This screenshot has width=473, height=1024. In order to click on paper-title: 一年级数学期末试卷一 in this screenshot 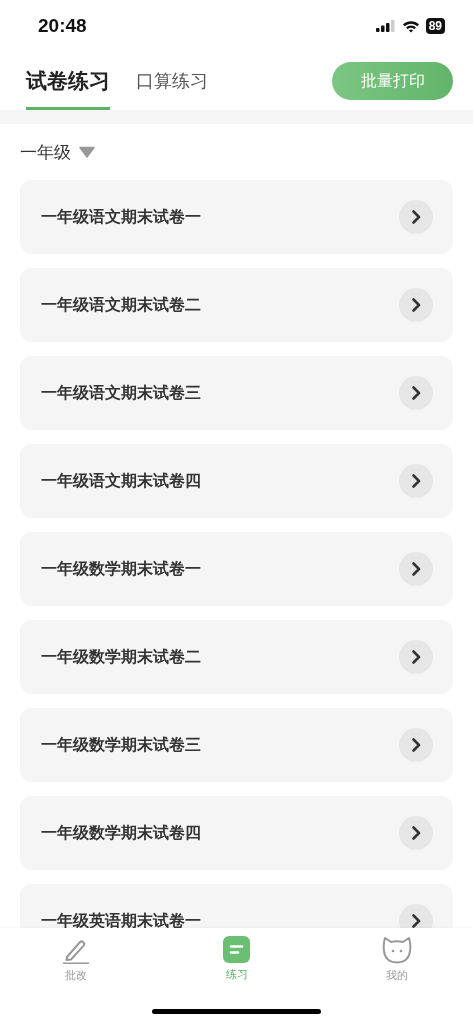, I will do `click(121, 569)`.